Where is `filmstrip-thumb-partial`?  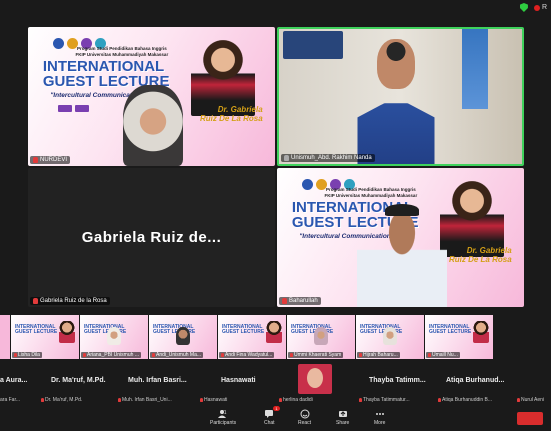
filmstrip-thumb-partial is located at coordinates (5, 337).